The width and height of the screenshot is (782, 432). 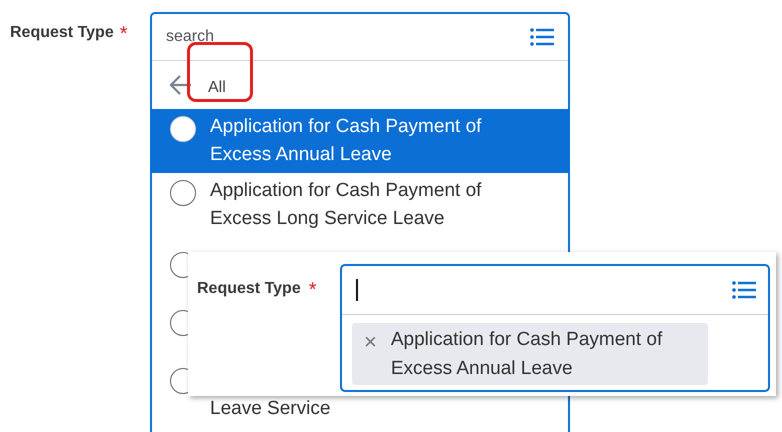 What do you see at coordinates (270, 409) in the screenshot?
I see `option-label: Leave Service` at bounding box center [270, 409].